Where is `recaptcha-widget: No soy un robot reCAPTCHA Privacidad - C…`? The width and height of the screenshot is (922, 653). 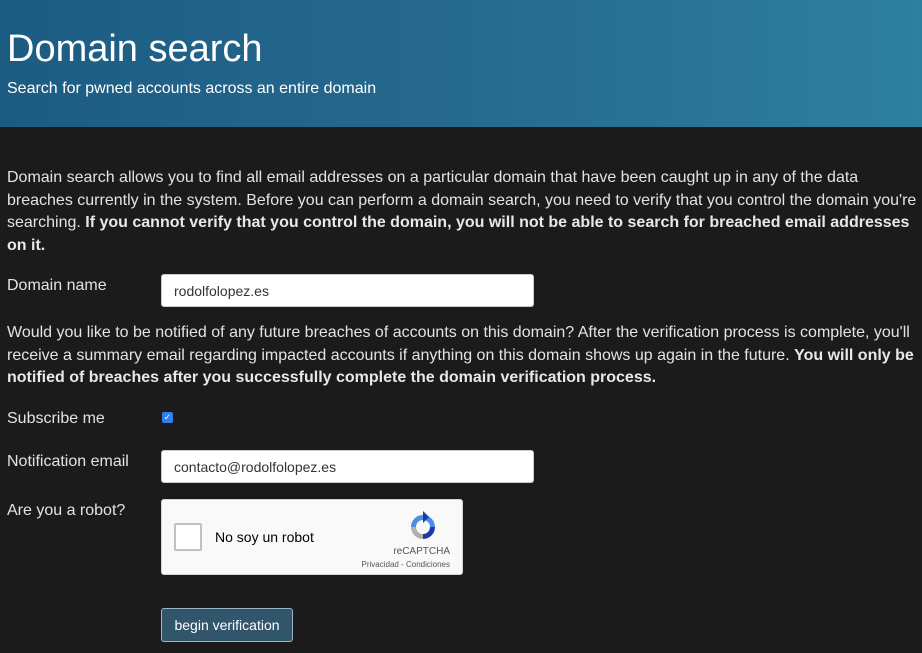 recaptcha-widget: No soy un robot reCAPTCHA Privacidad - C… is located at coordinates (312, 537).